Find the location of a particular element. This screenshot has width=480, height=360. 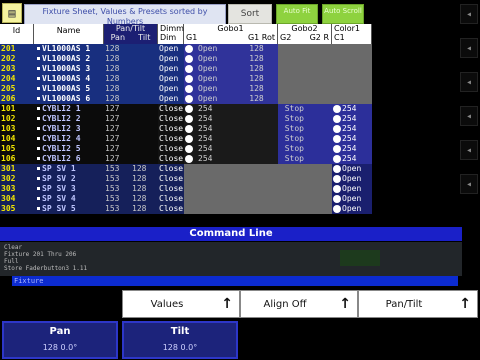

cell-id: 303 is located at coordinates (17, 189).